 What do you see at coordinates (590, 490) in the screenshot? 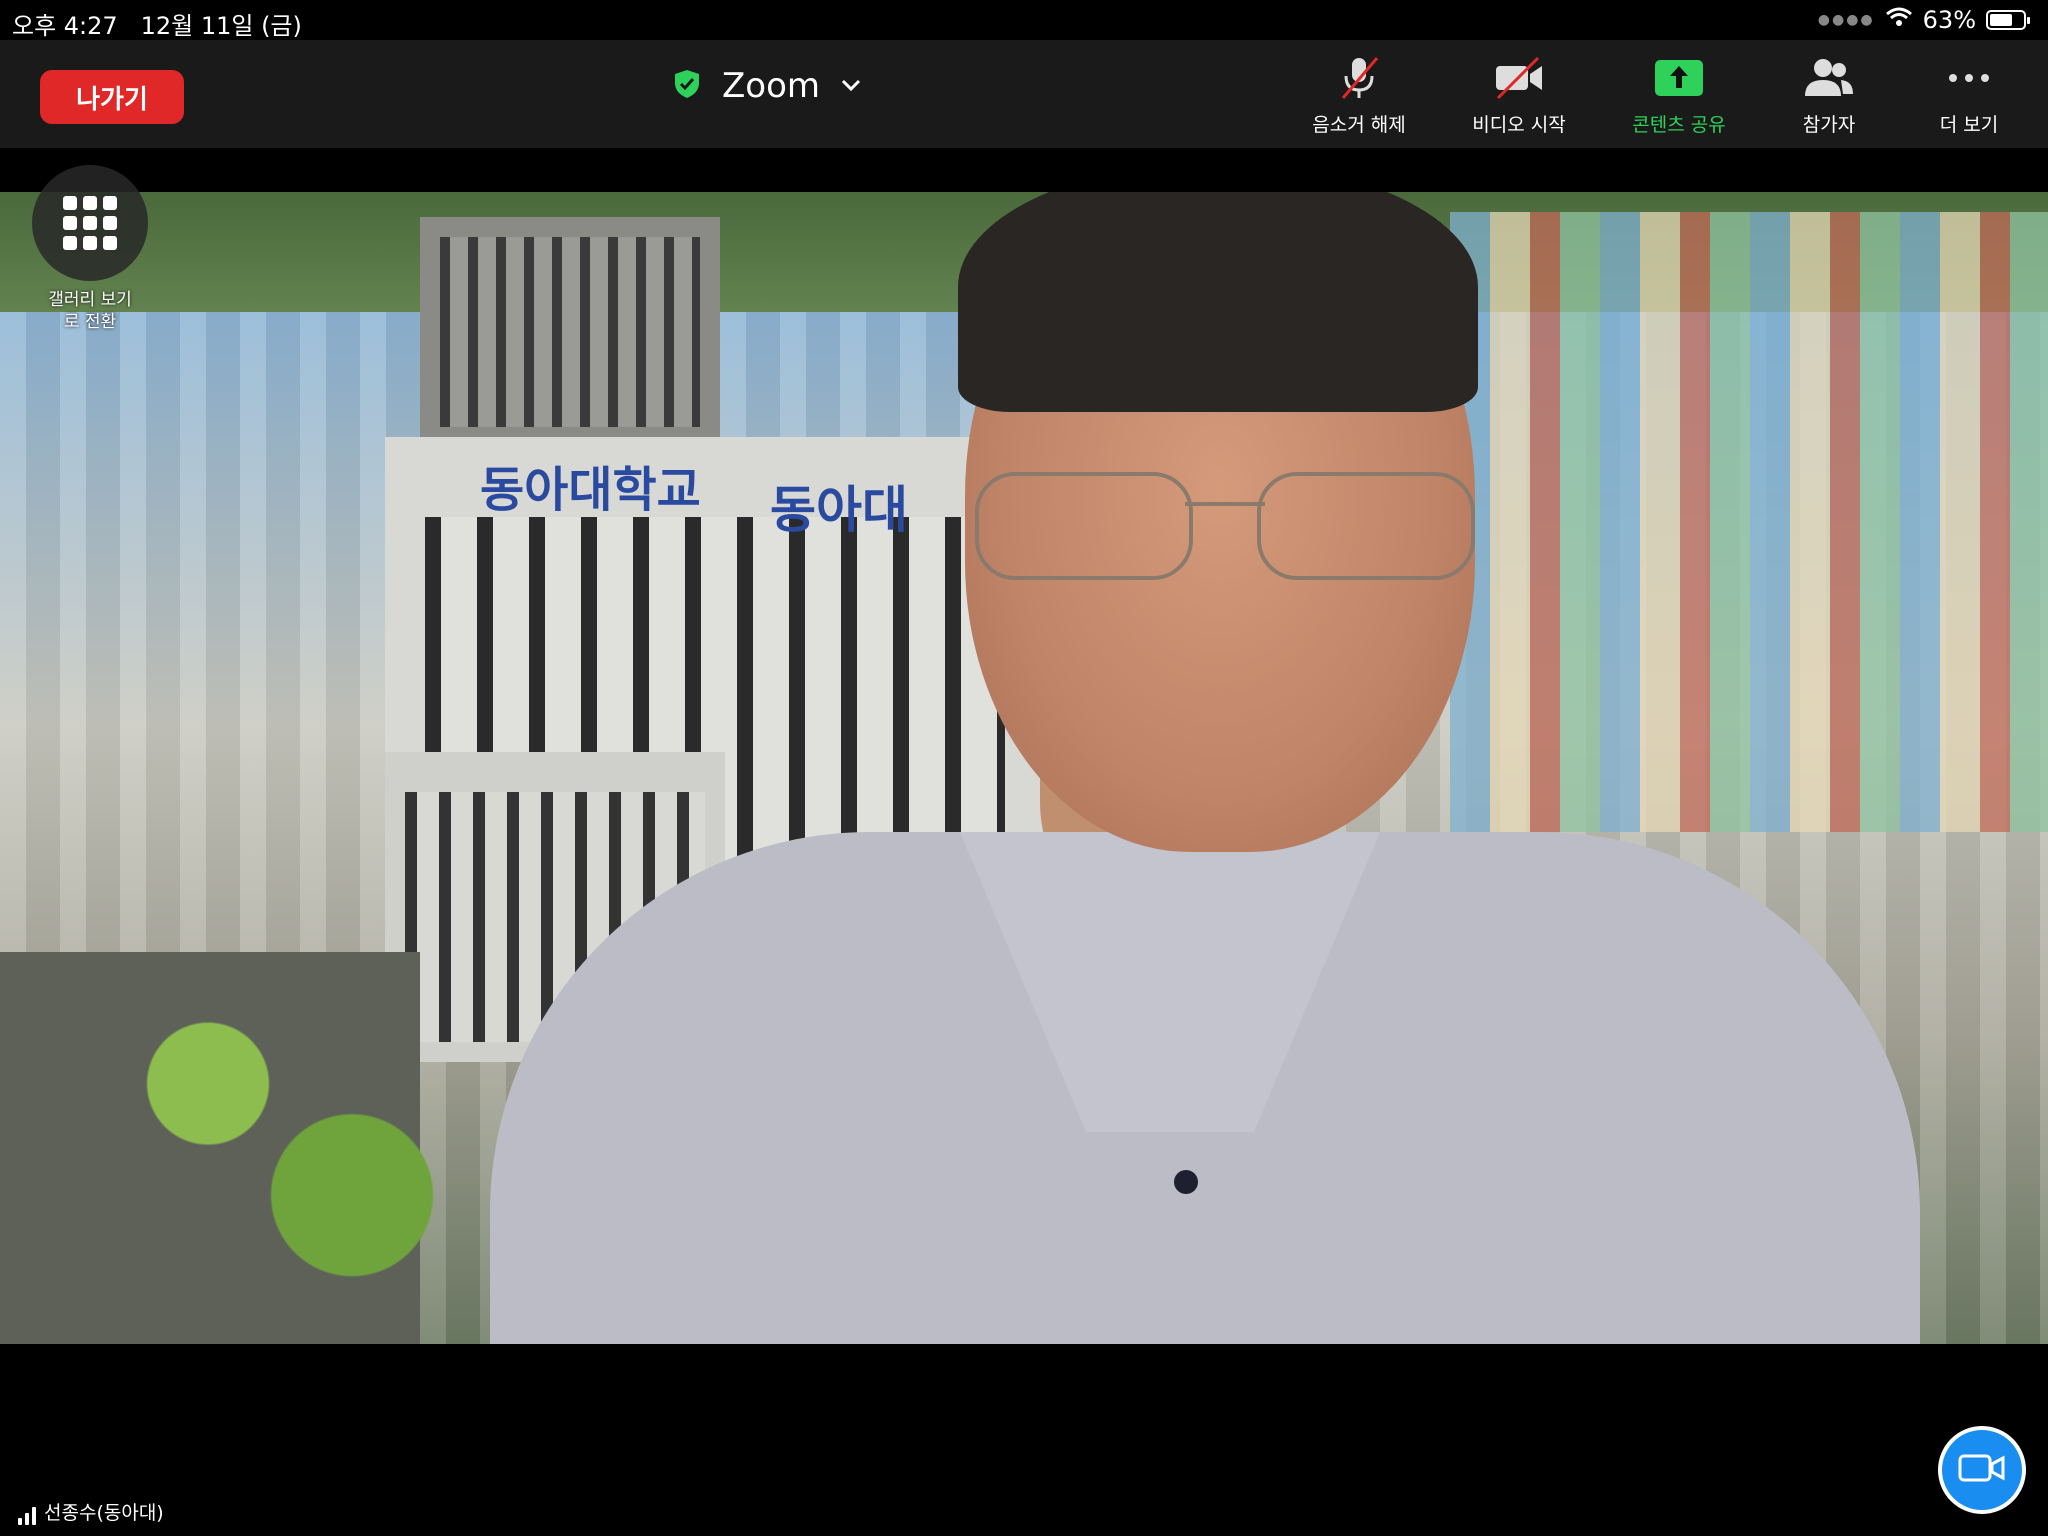
I see `building-sign-university: 동아대학교` at bounding box center [590, 490].